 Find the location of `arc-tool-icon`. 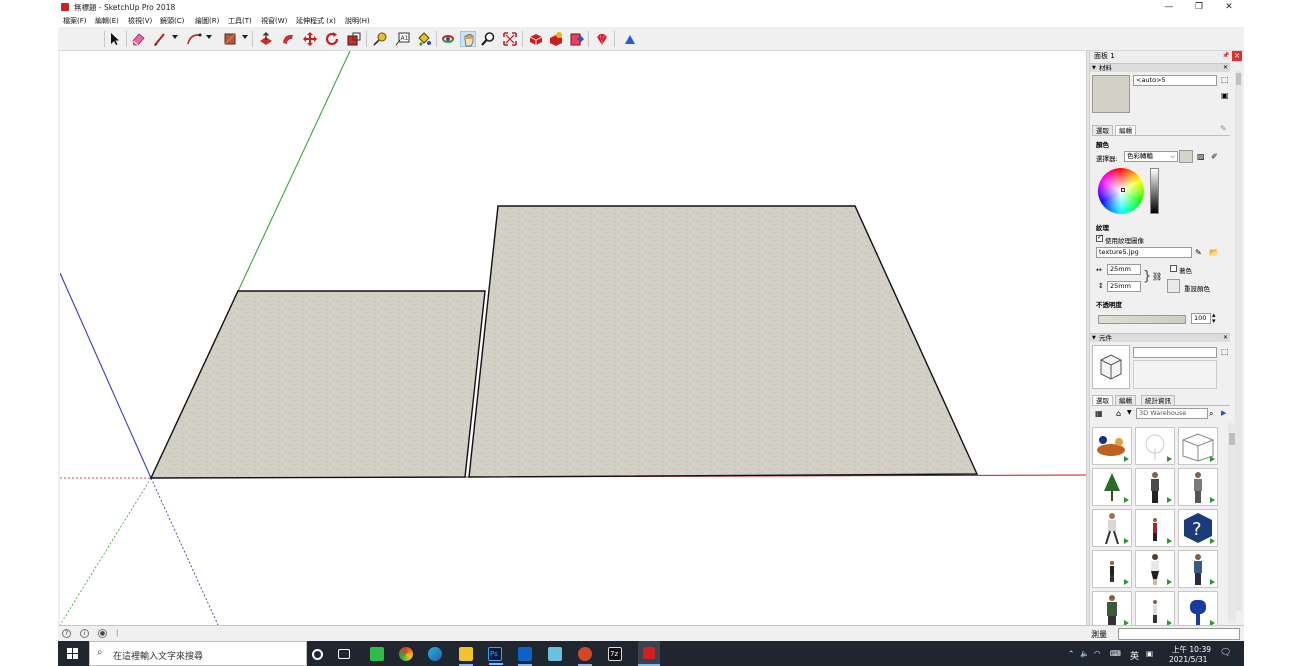

arc-tool-icon is located at coordinates (194, 39).